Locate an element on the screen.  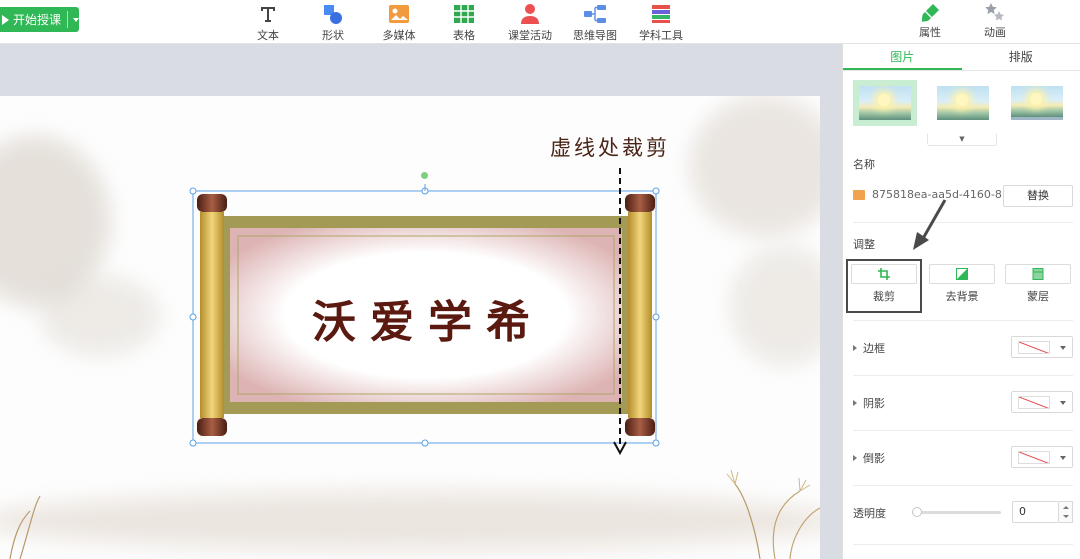
play-icon is located at coordinates (5, 19).